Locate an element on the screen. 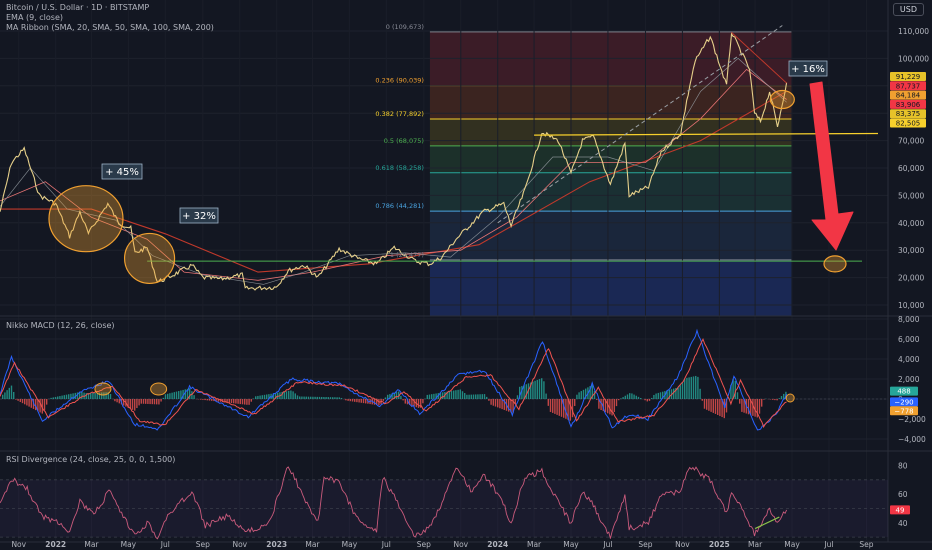 The width and height of the screenshot is (932, 550). time-axis-label: Mar is located at coordinates (91, 544).